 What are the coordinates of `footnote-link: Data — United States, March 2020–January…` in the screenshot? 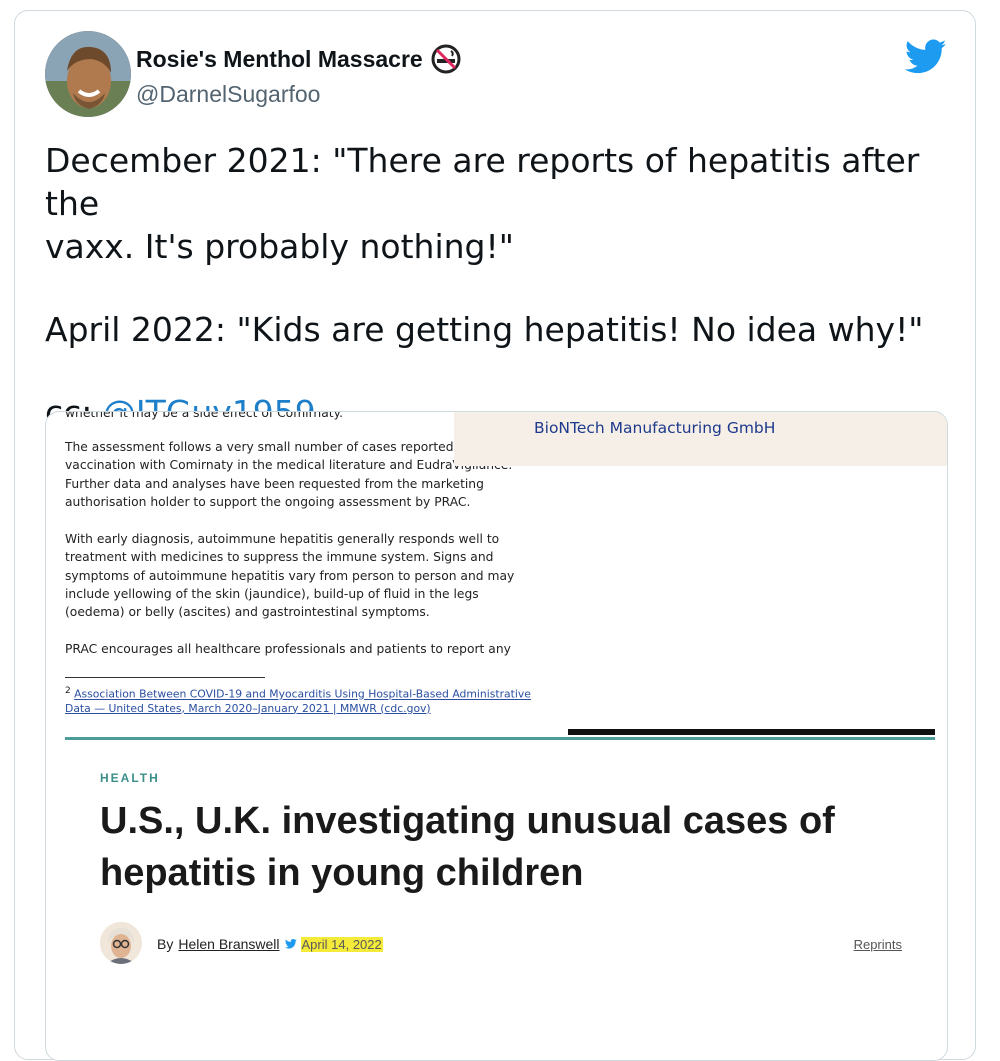 It's located at (248, 708).